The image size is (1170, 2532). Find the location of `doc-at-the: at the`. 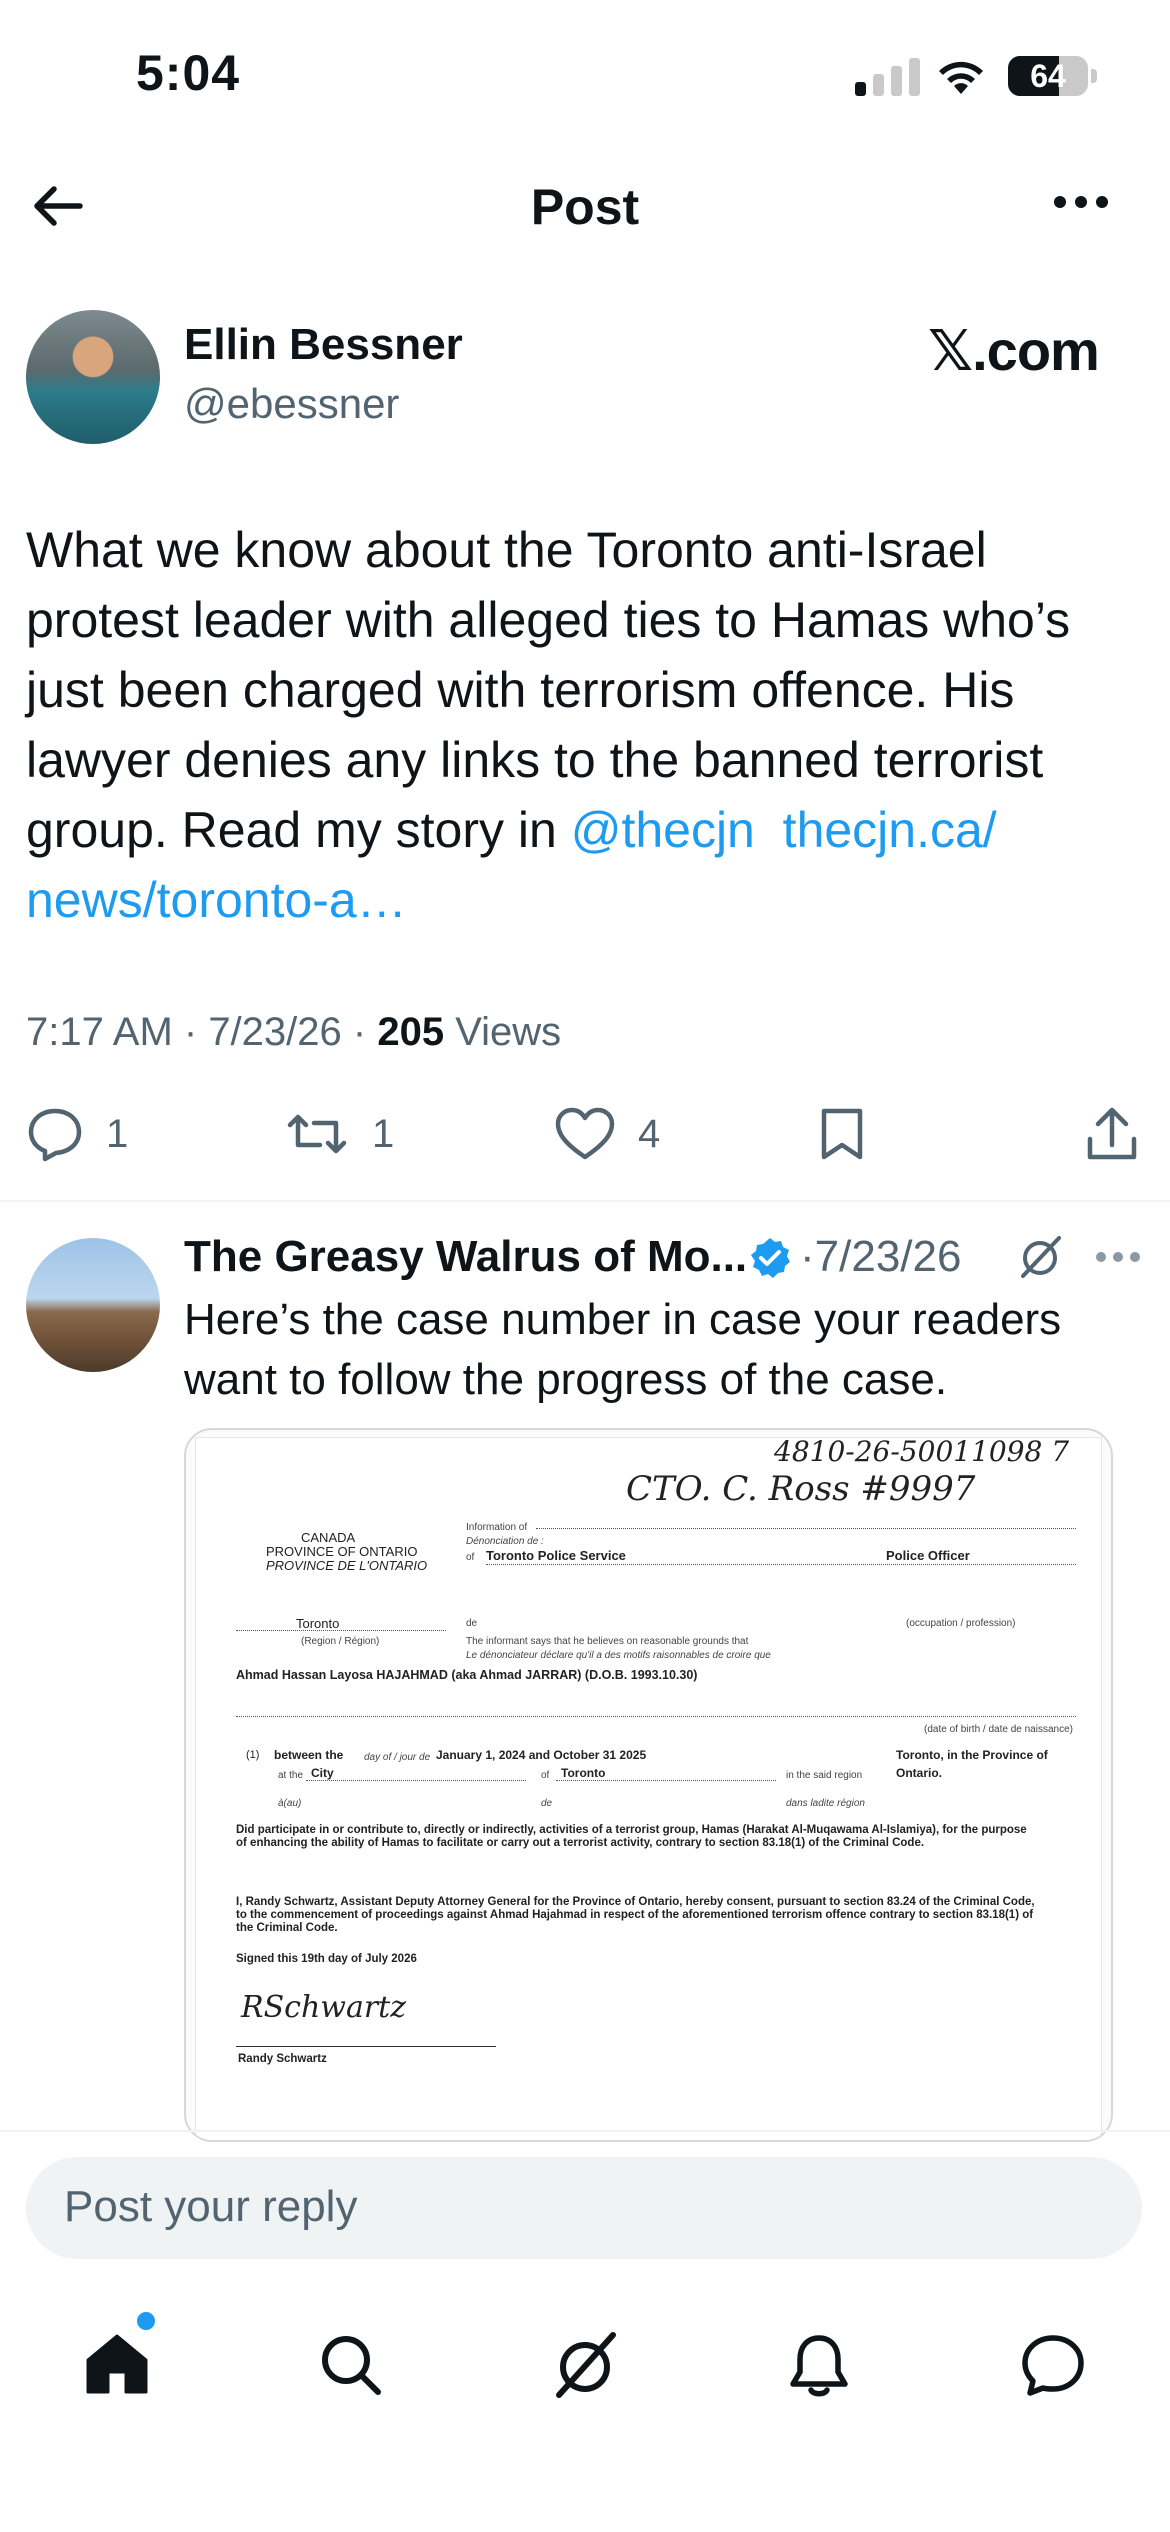

doc-at-the: at the is located at coordinates (291, 1775).